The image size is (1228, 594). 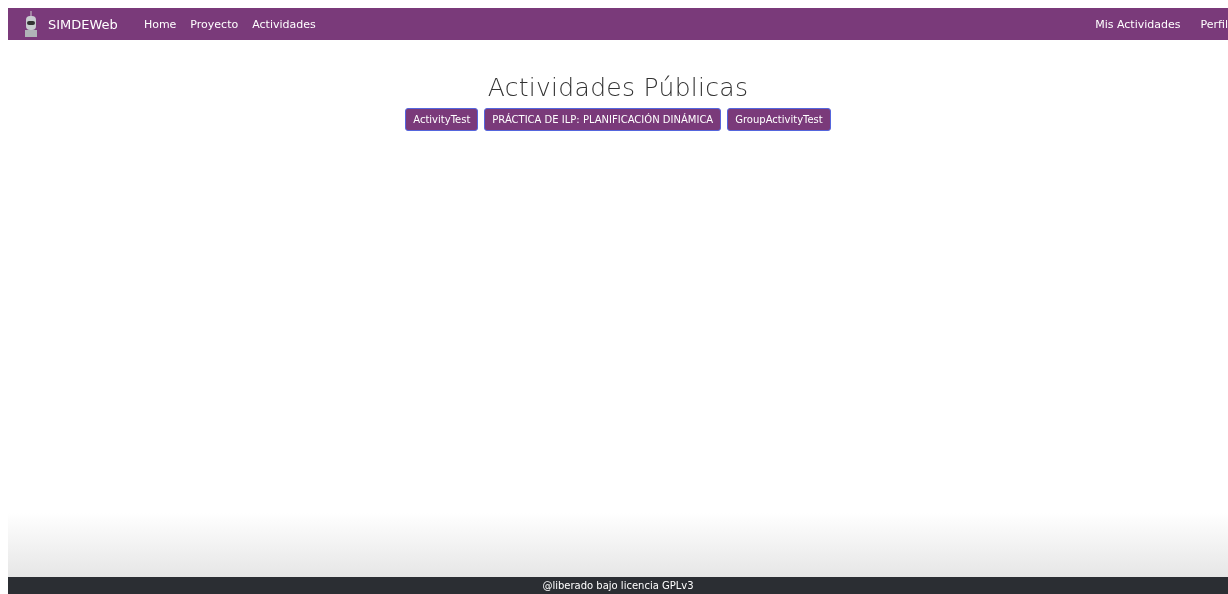 I want to click on nav-link: Mis Actividades, so click(x=1138, y=24).